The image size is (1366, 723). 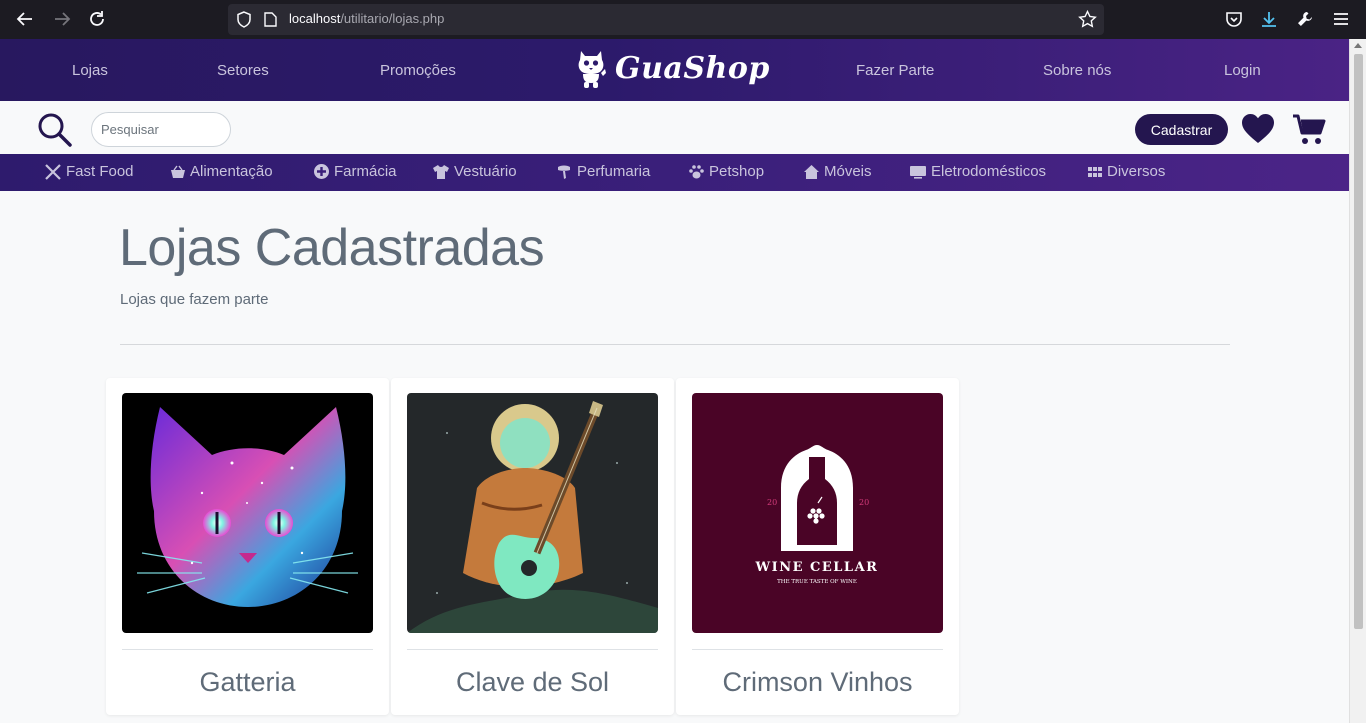 I want to click on category-label: Perfumaria, so click(x=614, y=171).